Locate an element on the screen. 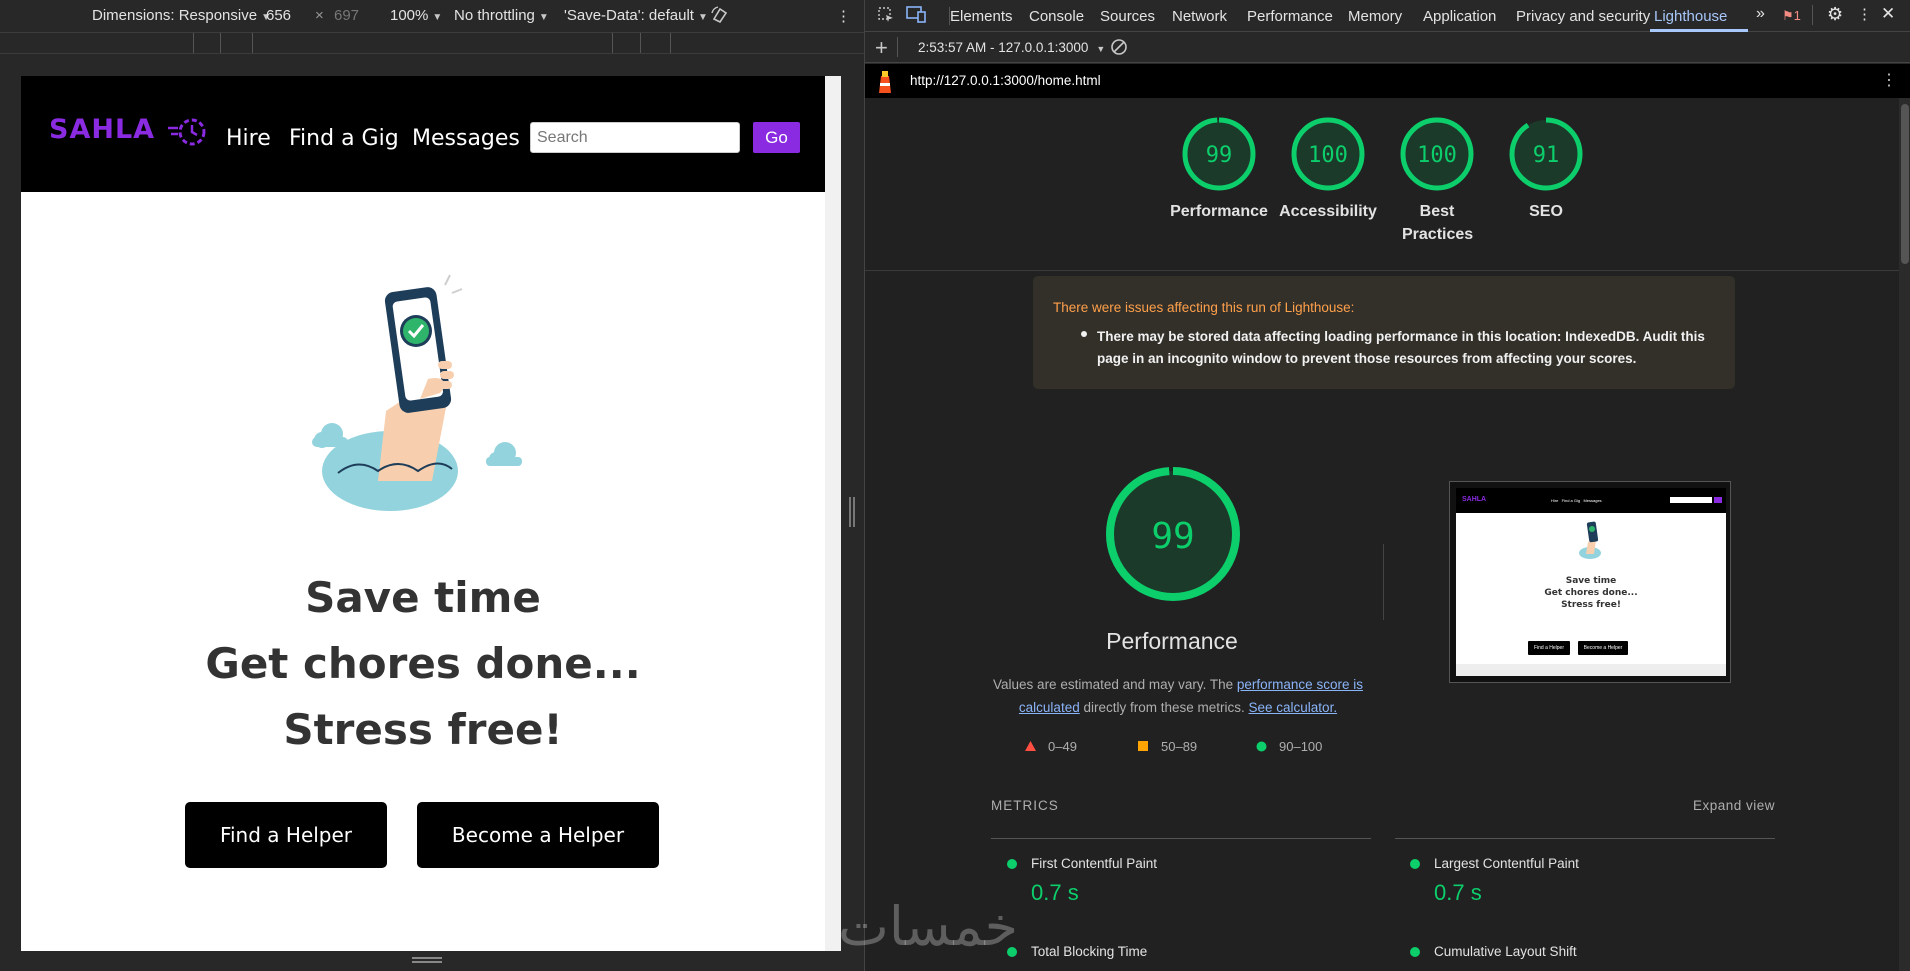 This screenshot has width=1910, height=971. tab-application: Application is located at coordinates (1459, 16).